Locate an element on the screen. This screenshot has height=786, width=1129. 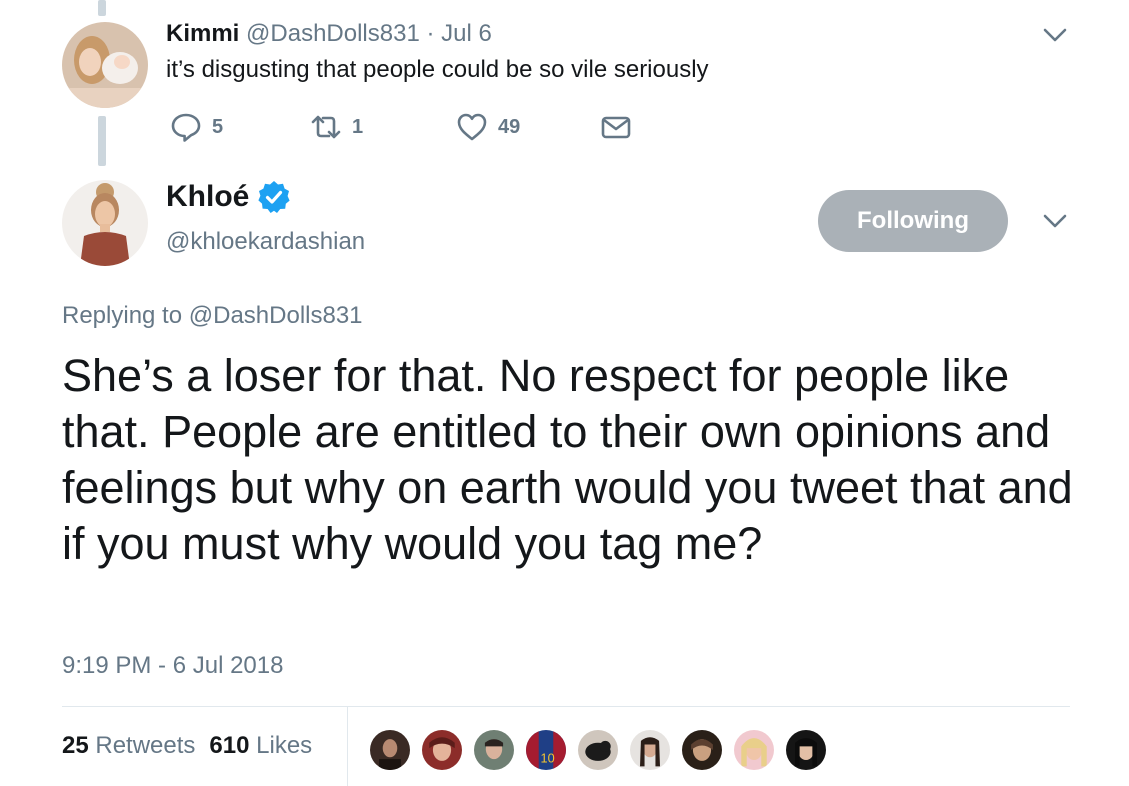
main-more-chevron-down-icon is located at coordinates (1055, 221).